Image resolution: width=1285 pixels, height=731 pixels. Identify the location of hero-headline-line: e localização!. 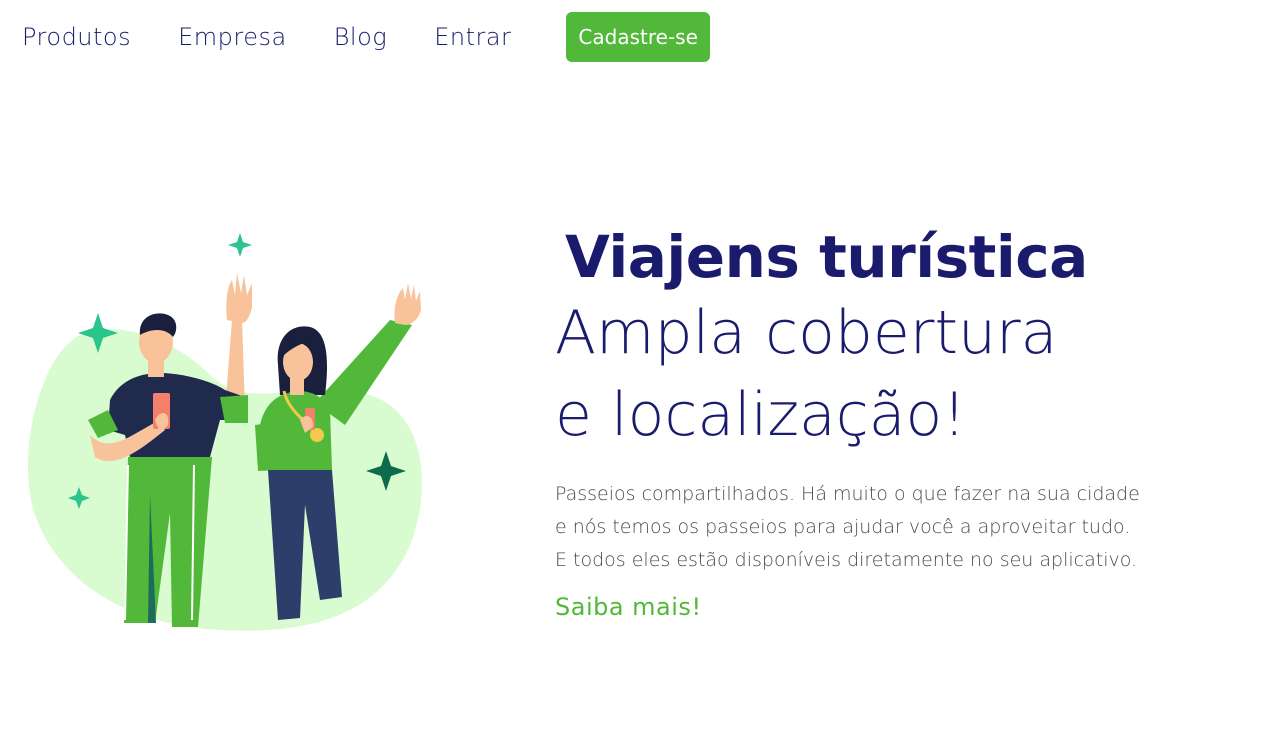
(761, 415).